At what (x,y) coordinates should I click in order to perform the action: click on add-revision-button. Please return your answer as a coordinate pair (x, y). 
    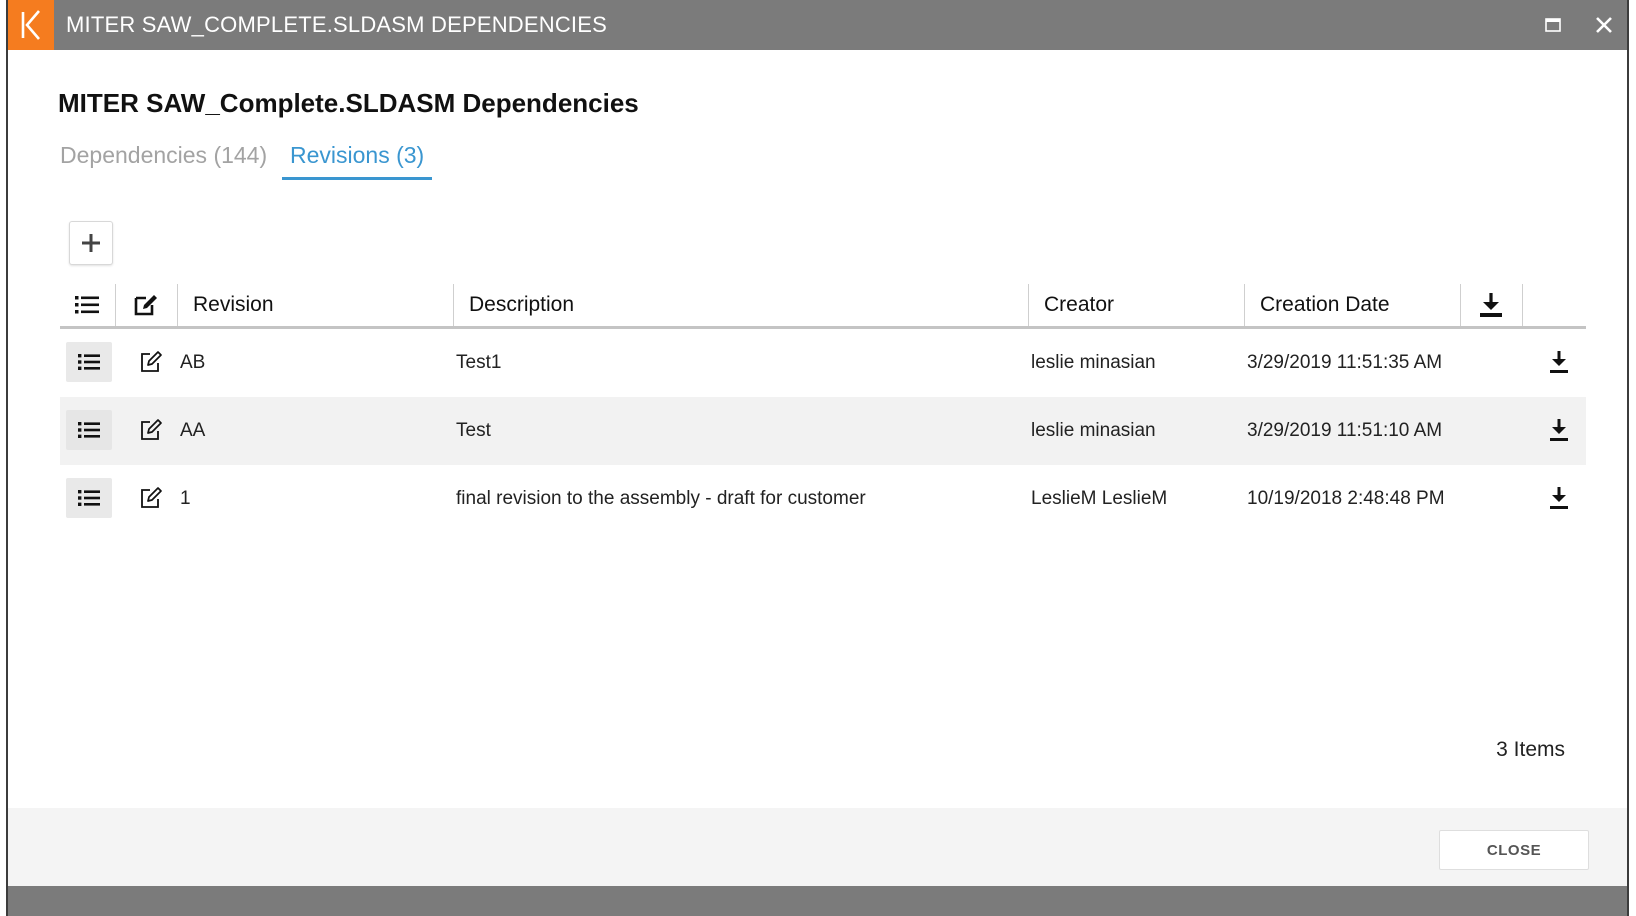
    Looking at the image, I should click on (91, 243).